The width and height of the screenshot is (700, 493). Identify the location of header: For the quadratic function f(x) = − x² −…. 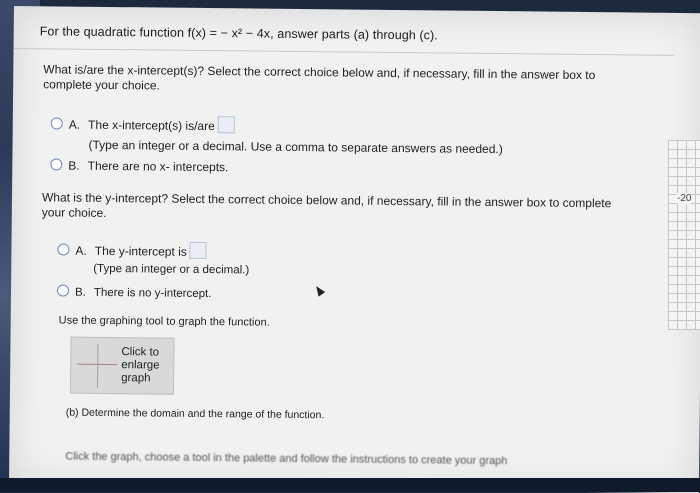
(343, 31).